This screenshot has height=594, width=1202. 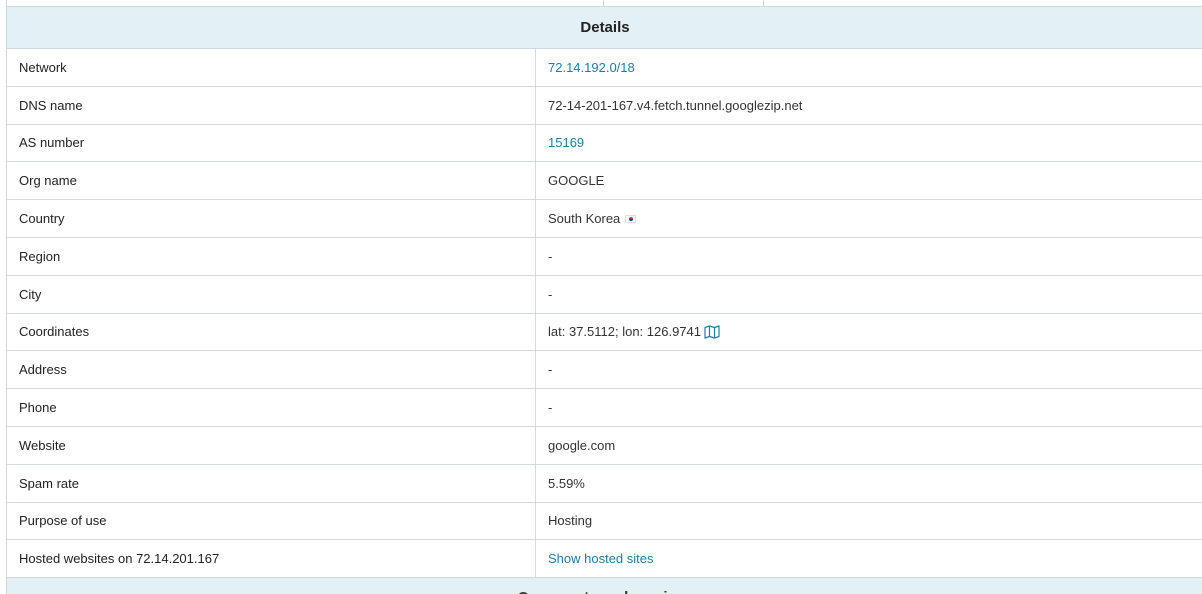 What do you see at coordinates (604, 521) in the screenshot?
I see `table-row-purpose: Purpose of use Hosting` at bounding box center [604, 521].